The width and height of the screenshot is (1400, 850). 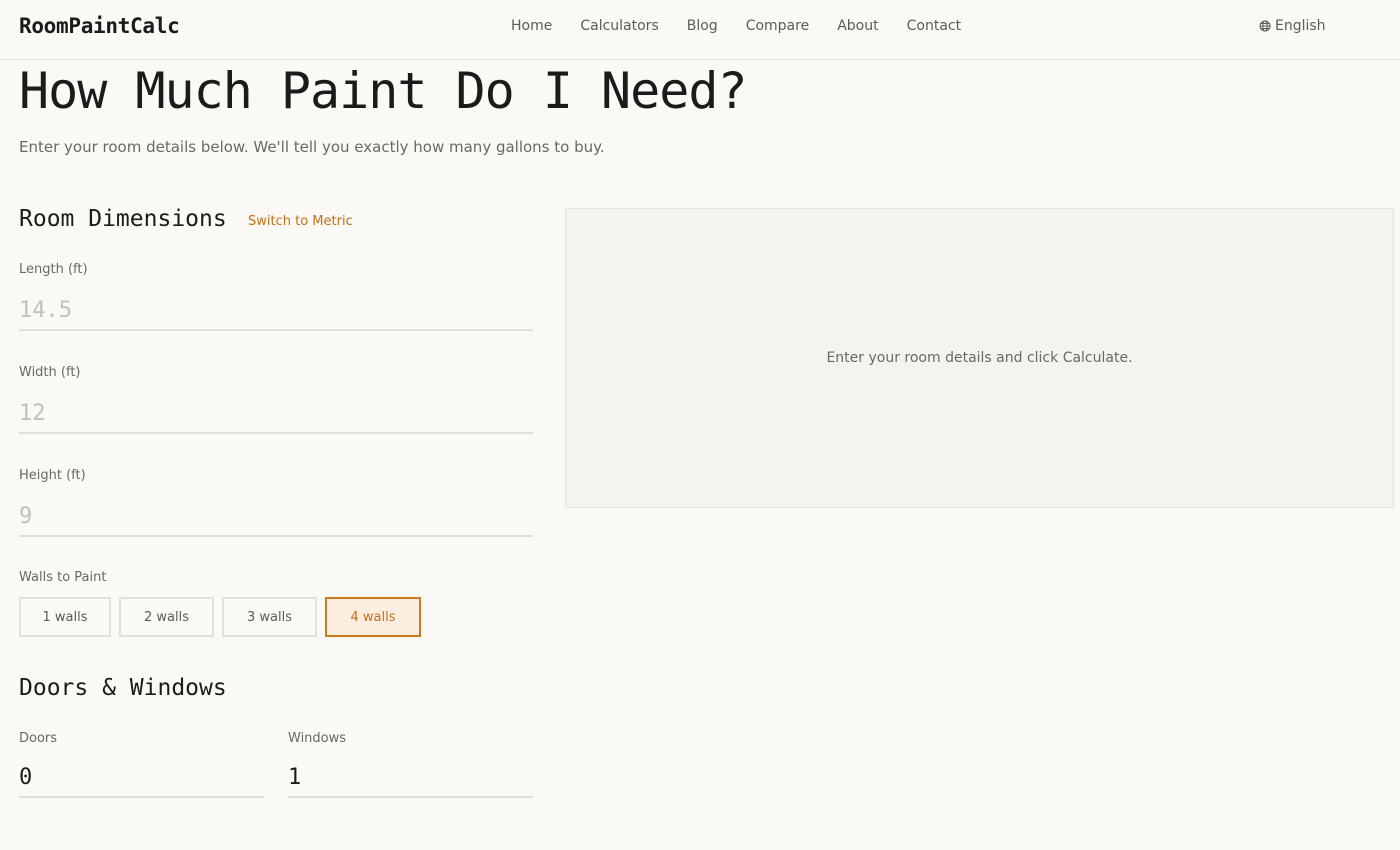 I want to click on width-label: Width (ft), so click(x=50, y=372).